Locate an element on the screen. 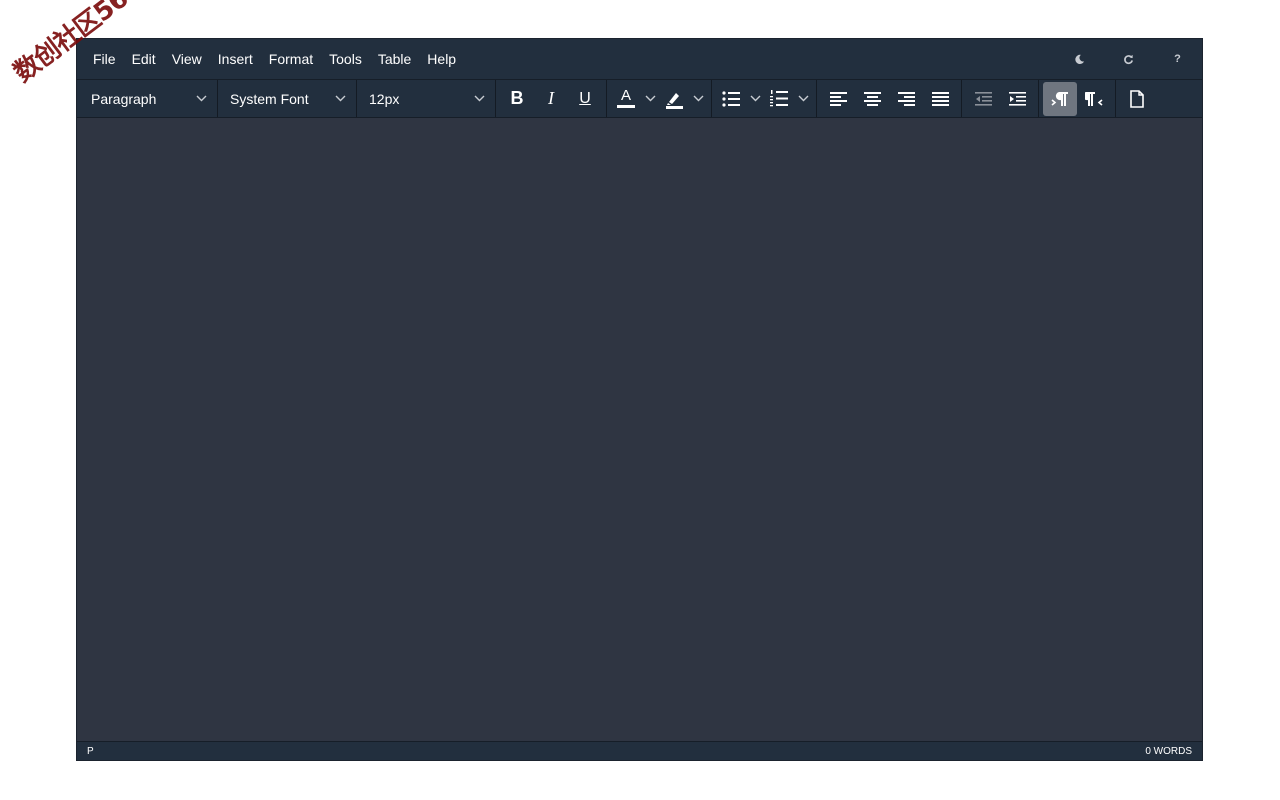 This screenshot has height=800, width=1280. align-right-icon is located at coordinates (906, 98).